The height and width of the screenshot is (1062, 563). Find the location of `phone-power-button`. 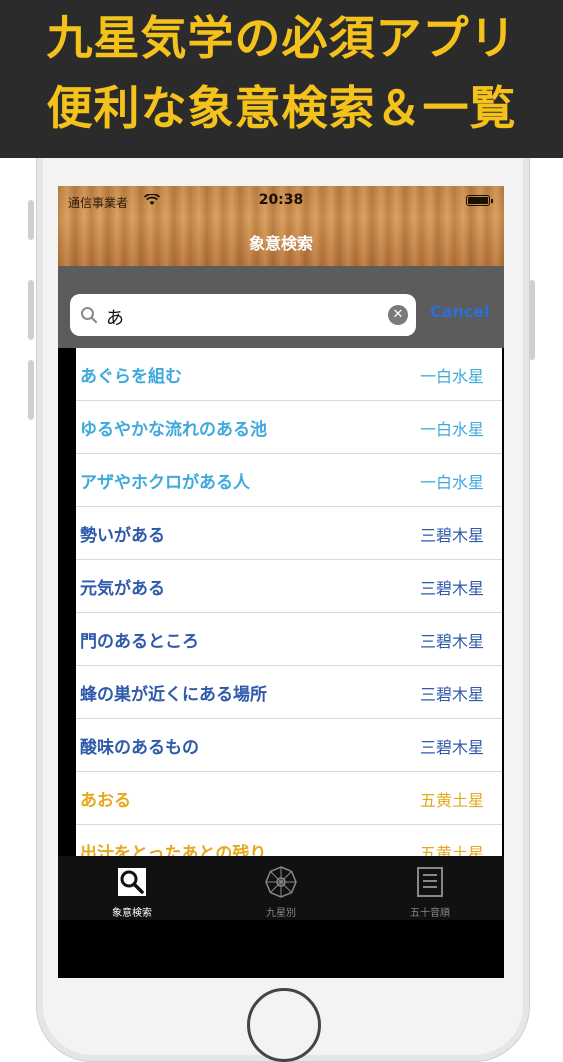

phone-power-button is located at coordinates (532, 320).